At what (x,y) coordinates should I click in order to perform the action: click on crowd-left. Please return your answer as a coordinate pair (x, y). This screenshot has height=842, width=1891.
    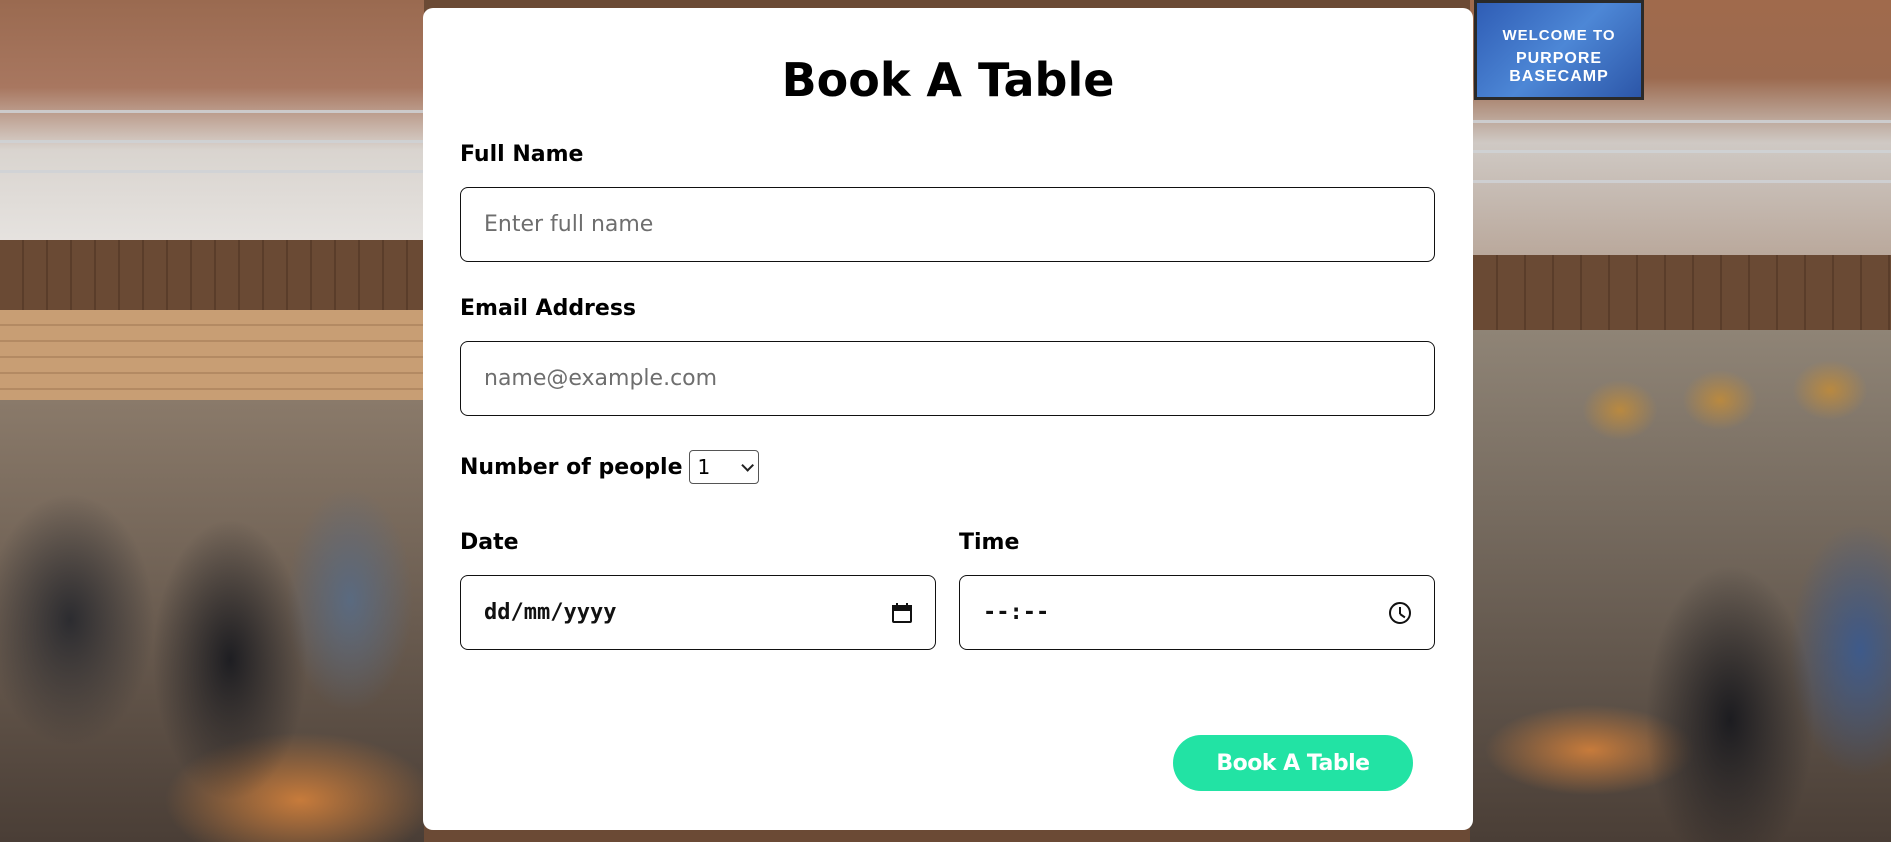
    Looking at the image, I should click on (212, 621).